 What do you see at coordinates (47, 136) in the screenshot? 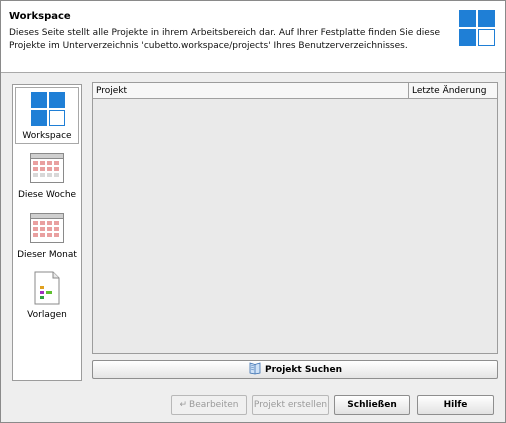
I see `sidebar-item-label: Workspace` at bounding box center [47, 136].